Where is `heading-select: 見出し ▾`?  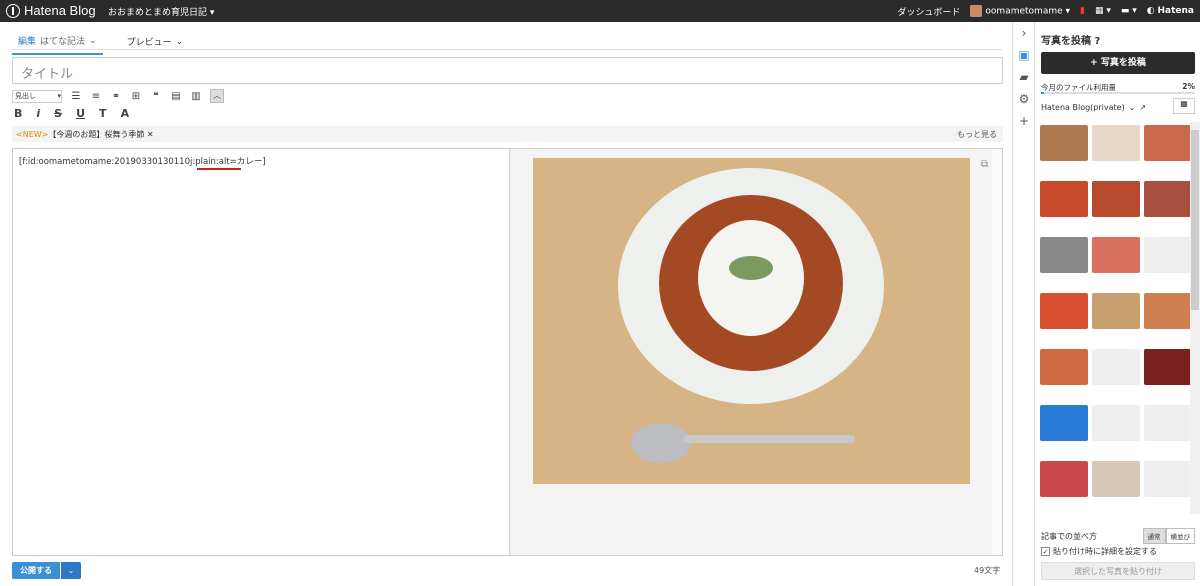 heading-select: 見出し ▾ is located at coordinates (37, 96).